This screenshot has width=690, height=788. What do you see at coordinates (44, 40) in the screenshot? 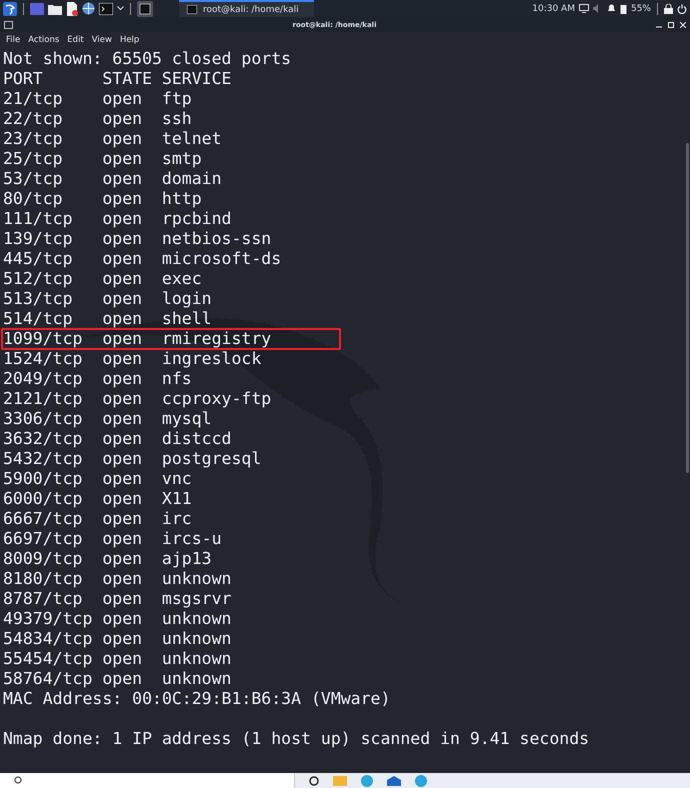
I see `menu-item: Actions` at bounding box center [44, 40].